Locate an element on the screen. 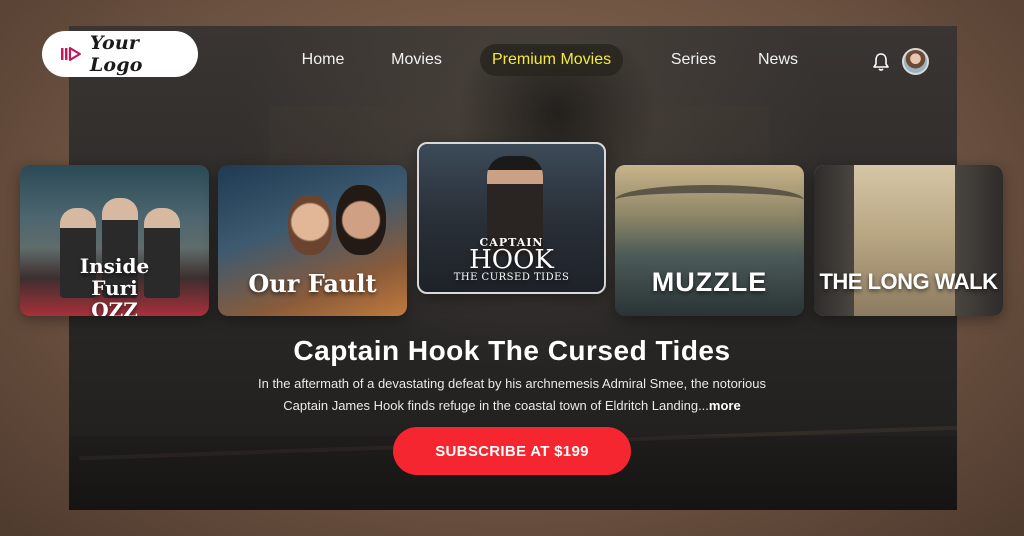 The height and width of the screenshot is (536, 1024). subscribe-button: SUBSCRIBE AT $199 is located at coordinates (512, 451).